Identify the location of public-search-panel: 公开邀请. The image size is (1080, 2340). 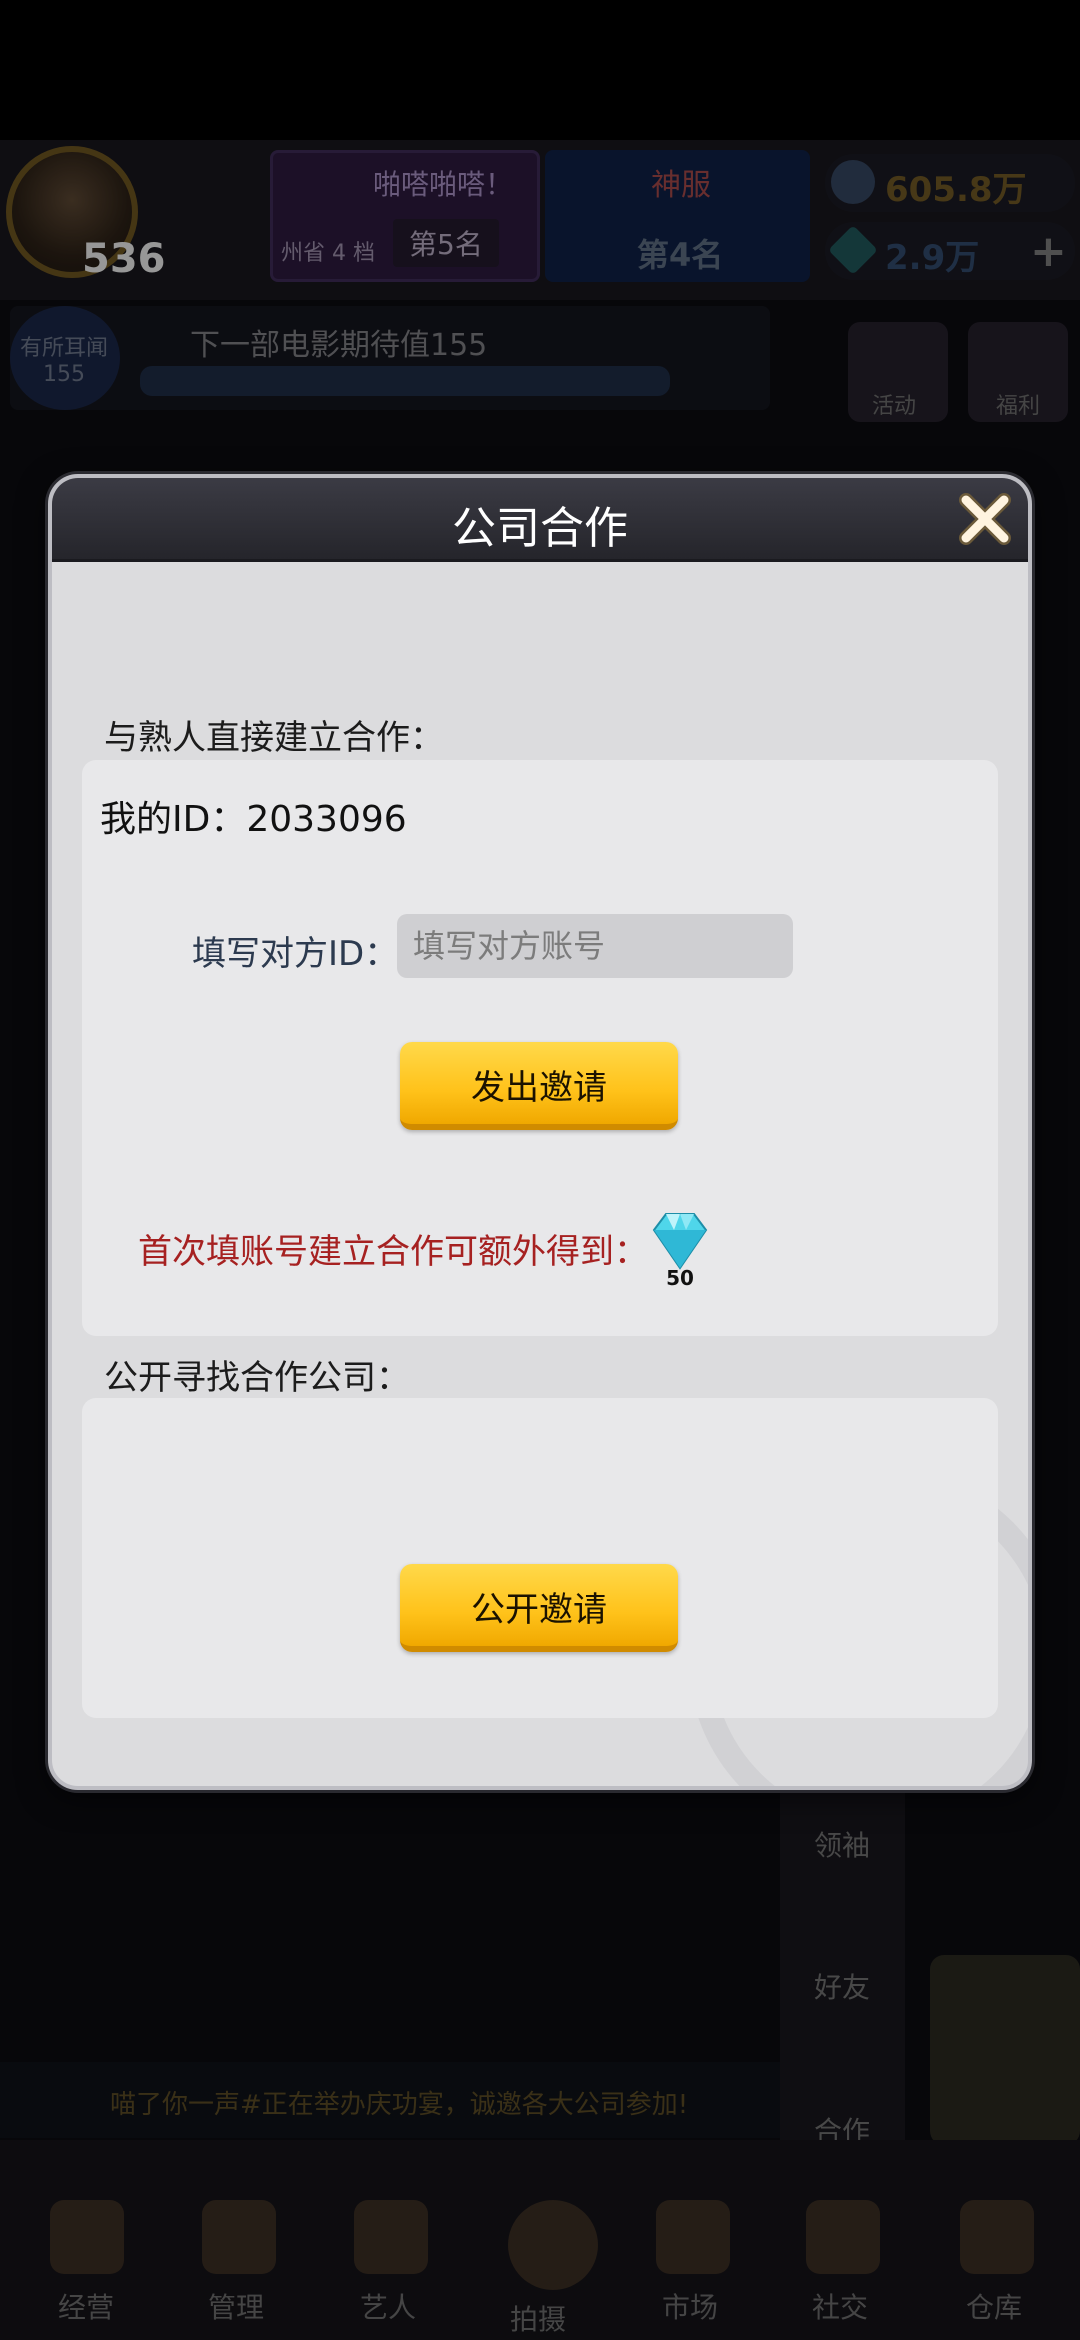
(540, 1558).